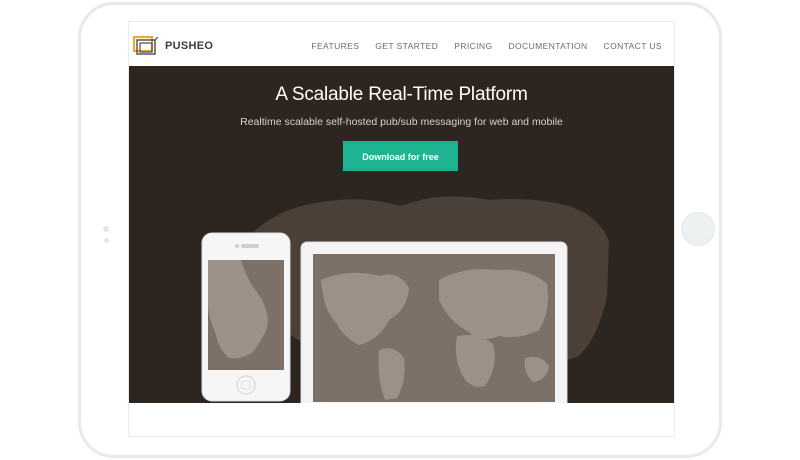 Image resolution: width=800 pixels, height=460 pixels. Describe the element at coordinates (189, 46) in the screenshot. I see `brand-name: PUSHEO` at that location.